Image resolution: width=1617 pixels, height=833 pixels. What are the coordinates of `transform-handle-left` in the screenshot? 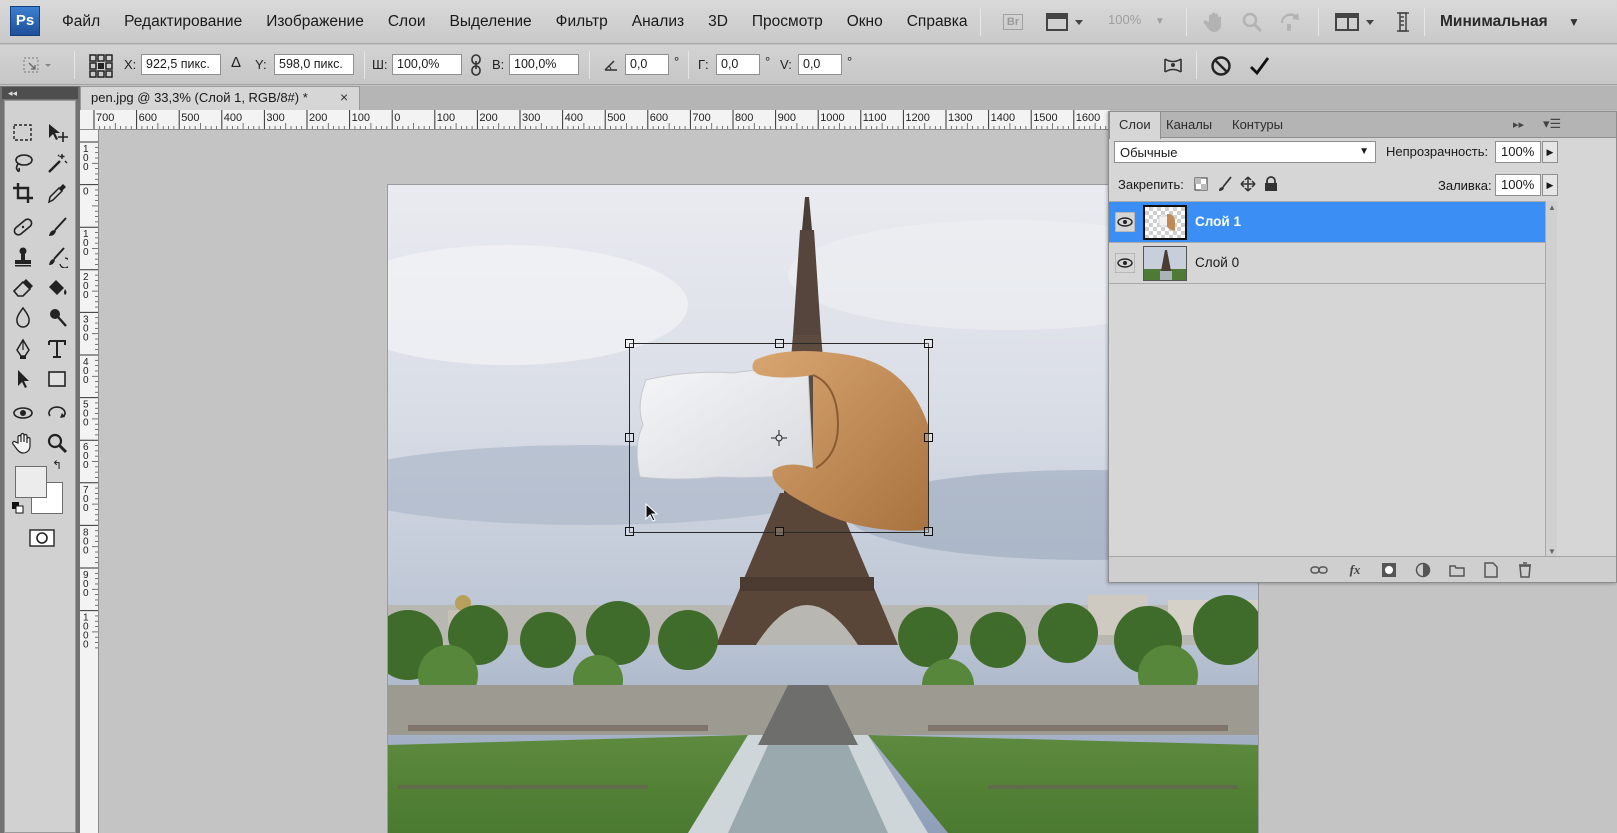 It's located at (629, 437).